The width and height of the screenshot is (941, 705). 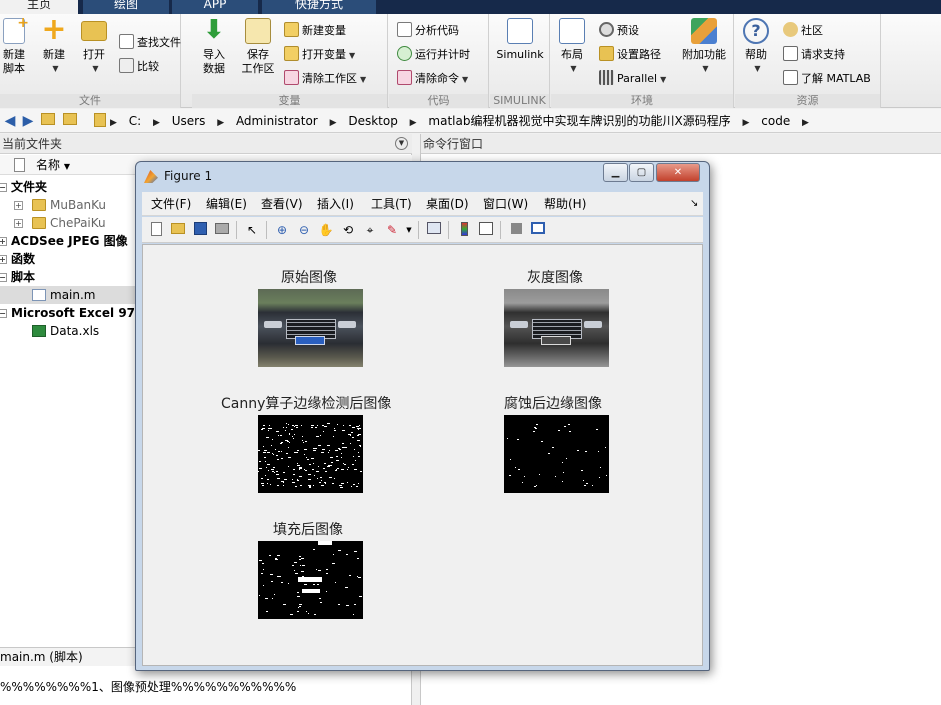 I want to click on brush-chevron-down-icon: ▼, so click(x=409, y=230).